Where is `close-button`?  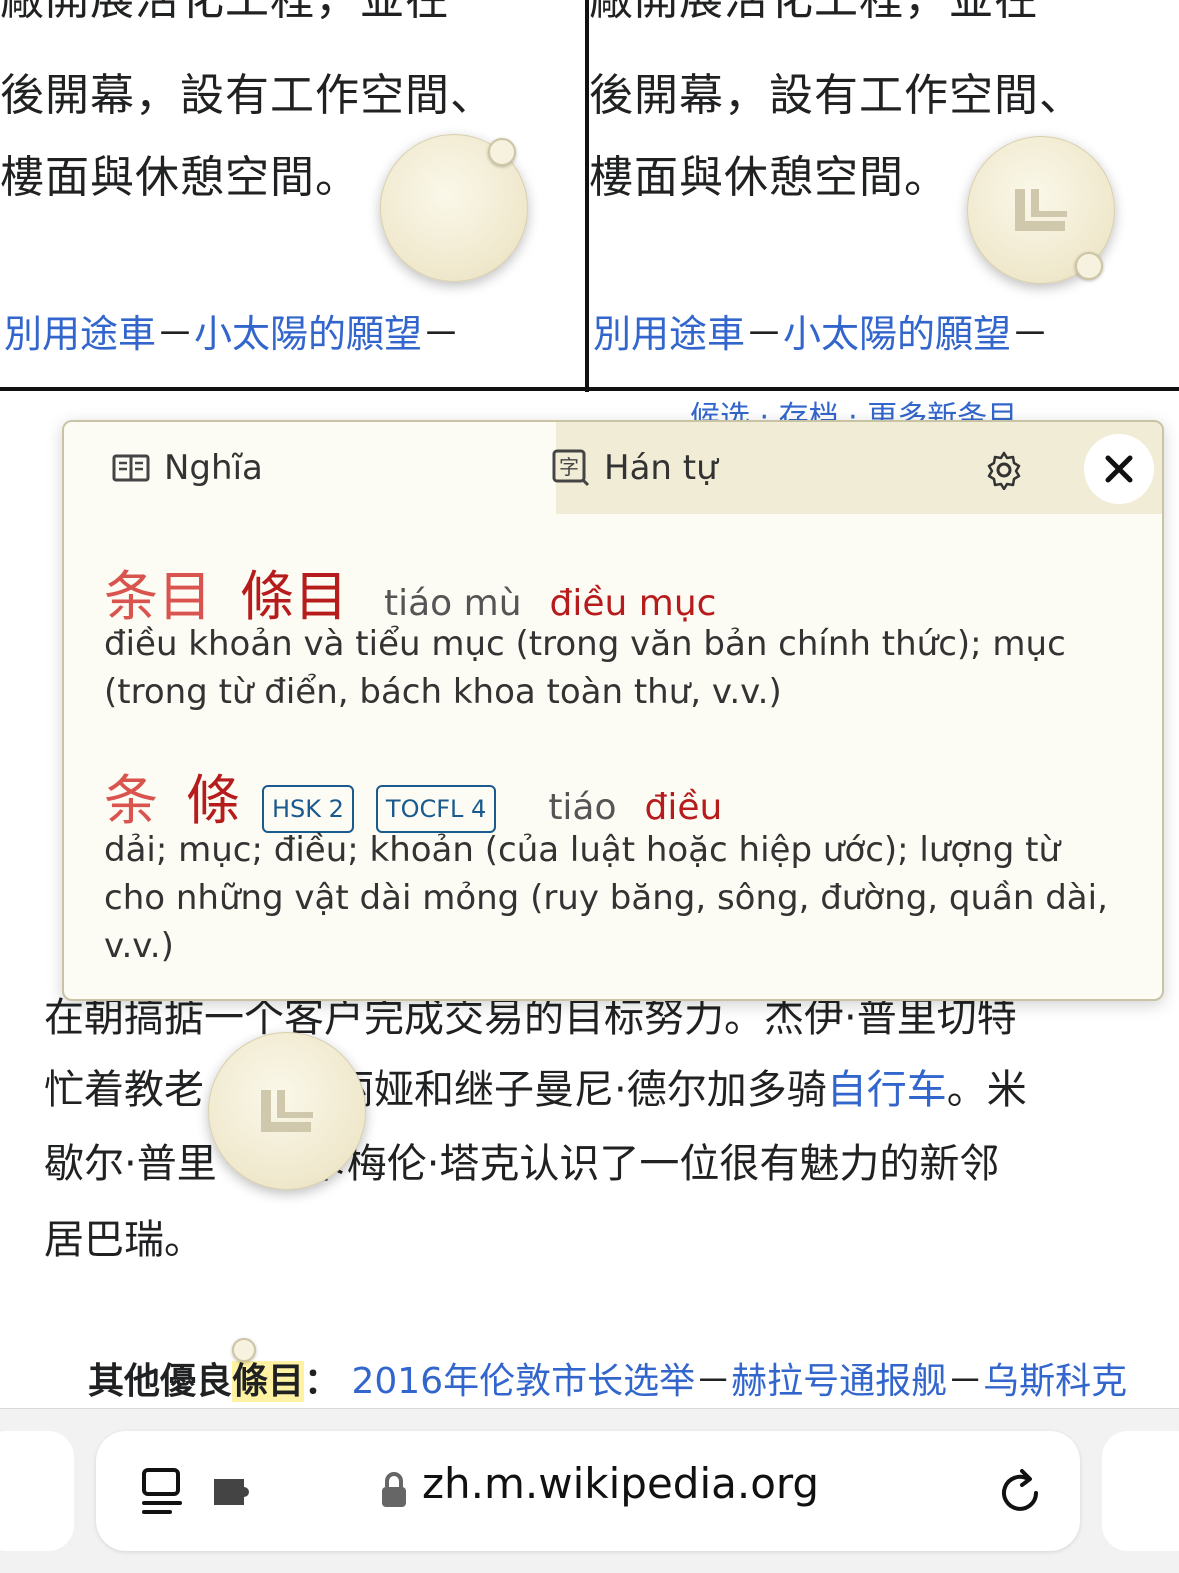 close-button is located at coordinates (1119, 469).